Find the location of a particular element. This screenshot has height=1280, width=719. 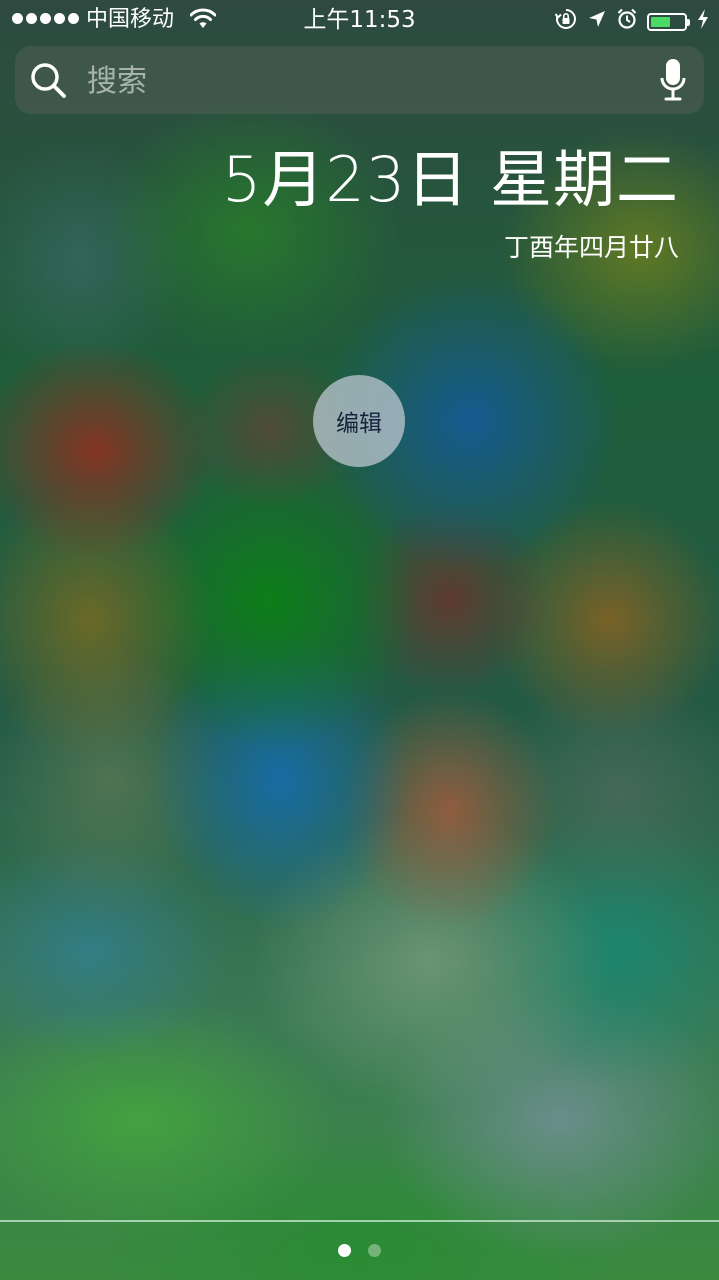

status-icons is located at coordinates (631, 22).